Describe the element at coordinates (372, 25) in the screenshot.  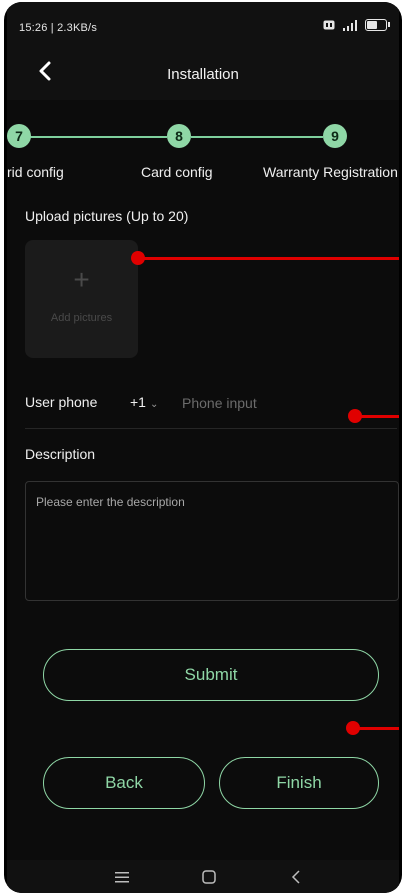
I see `battery-level` at that location.